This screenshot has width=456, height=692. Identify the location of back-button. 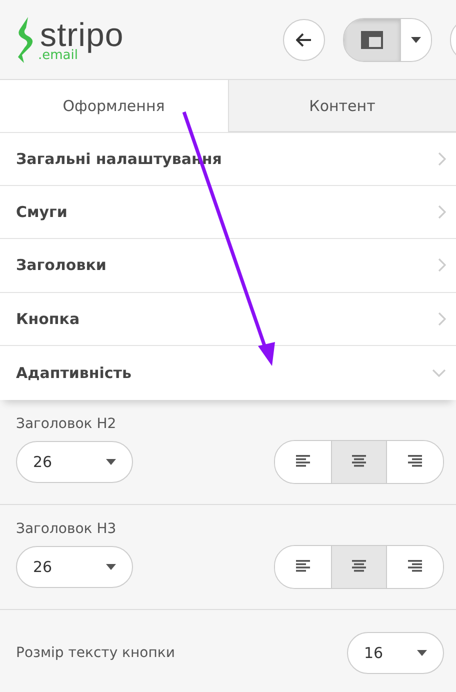
(304, 39).